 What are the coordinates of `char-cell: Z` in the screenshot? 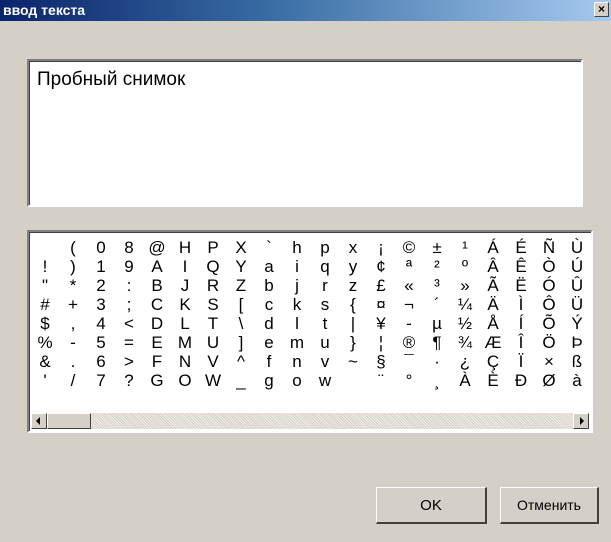 It's located at (241, 285).